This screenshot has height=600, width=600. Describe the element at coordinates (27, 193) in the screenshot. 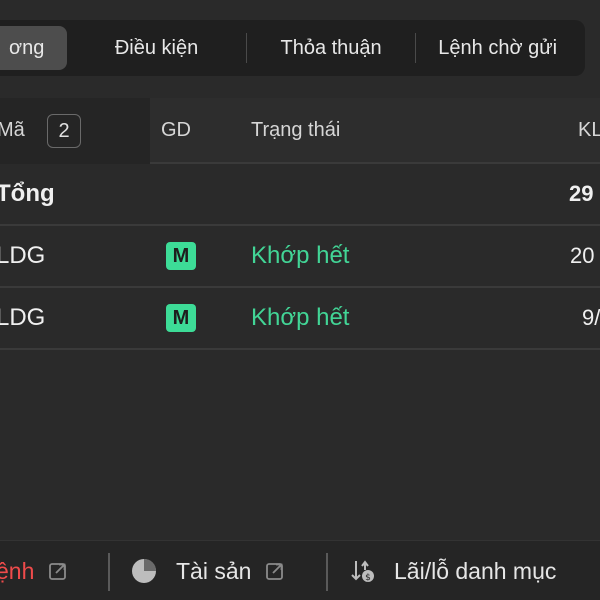

I see `total-label: Tổng` at that location.